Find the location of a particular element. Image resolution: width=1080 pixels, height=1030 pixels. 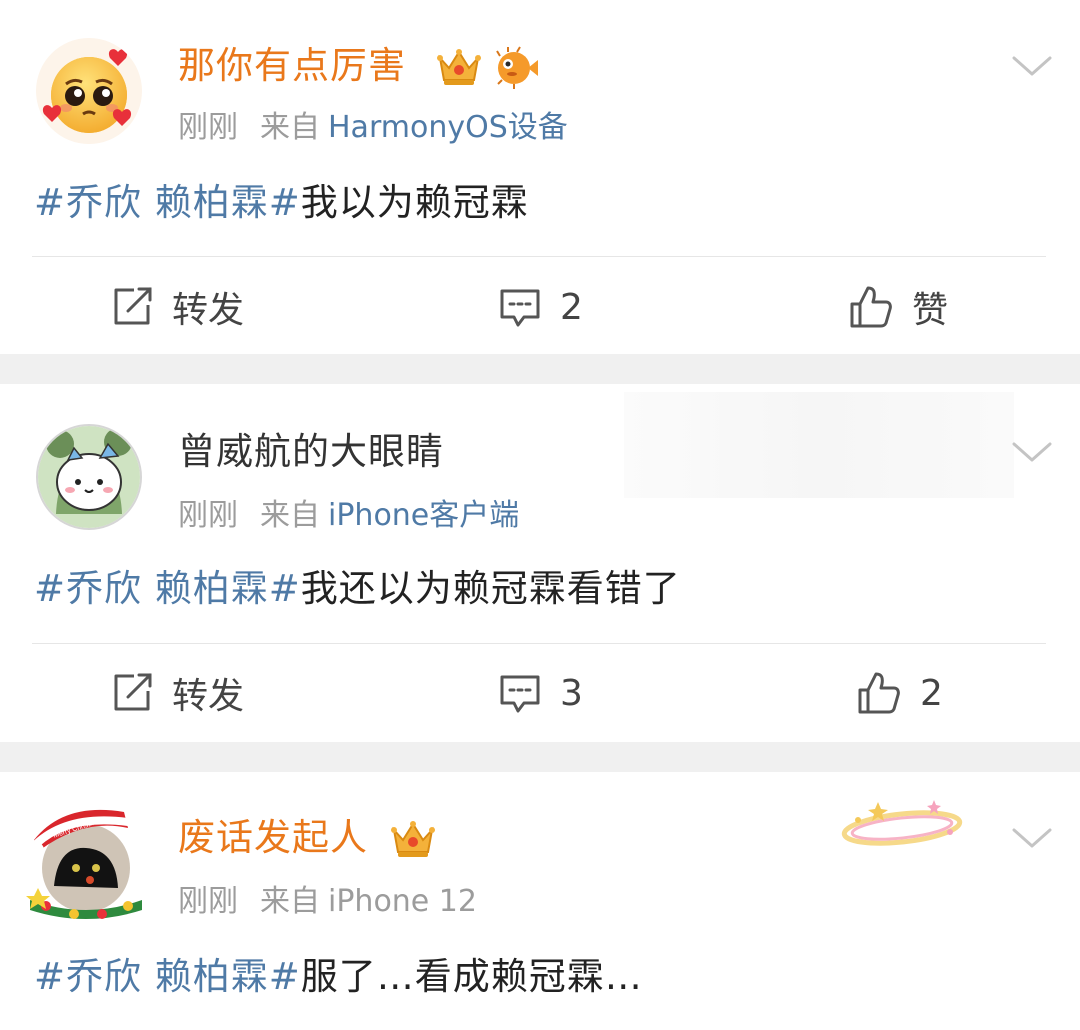

author-name: 曾威航的大眼睛 is located at coordinates (311, 452).